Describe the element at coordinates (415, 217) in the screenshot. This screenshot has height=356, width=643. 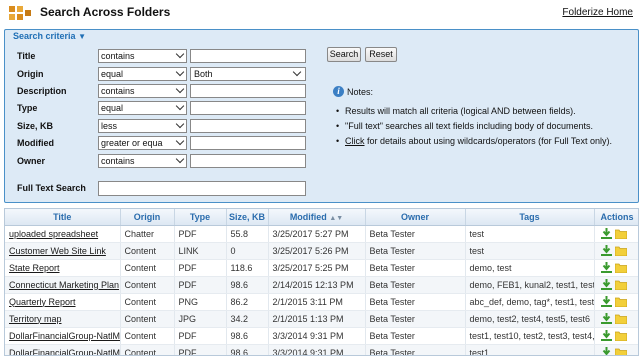
I see `column-header-owner: Owner` at that location.